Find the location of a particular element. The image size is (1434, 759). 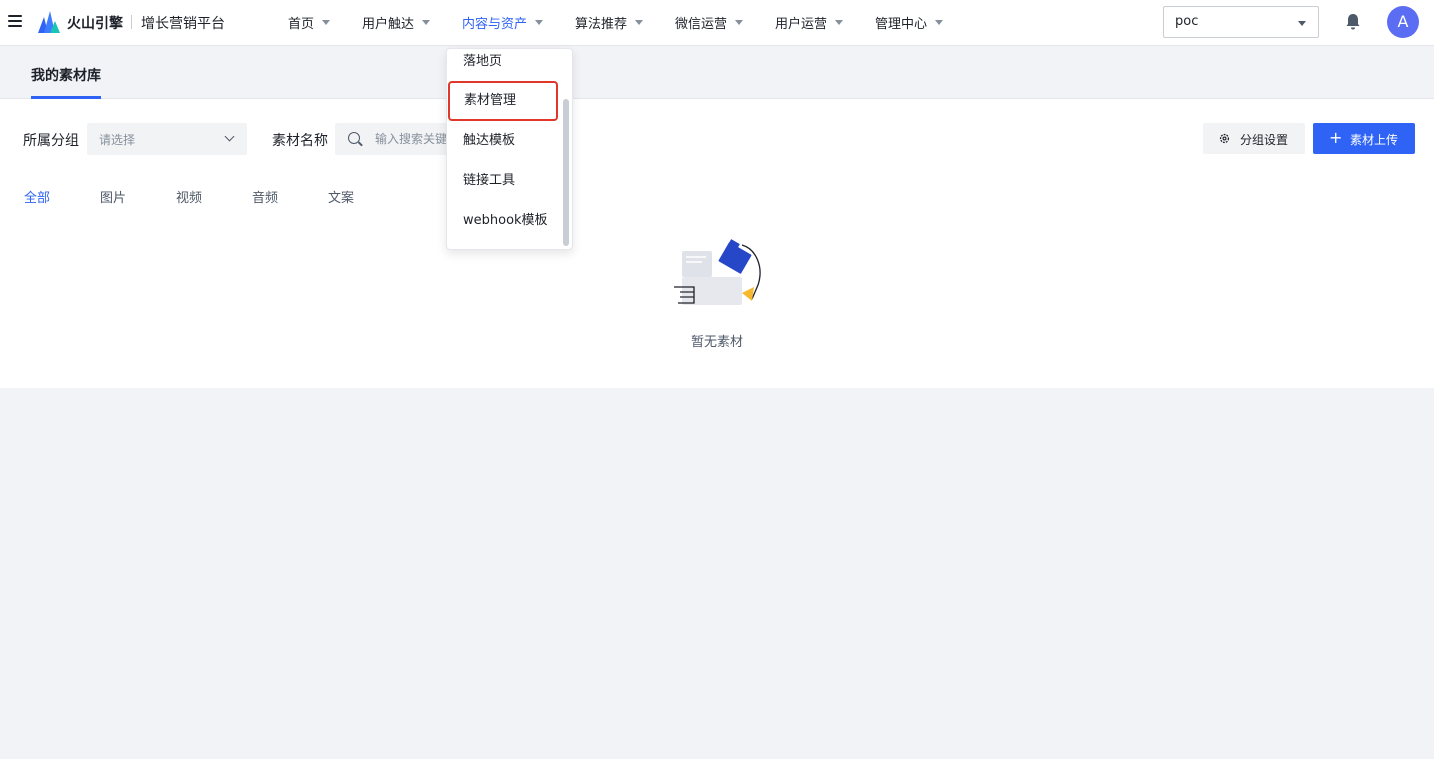

chevron-down-icon is located at coordinates (229, 136).